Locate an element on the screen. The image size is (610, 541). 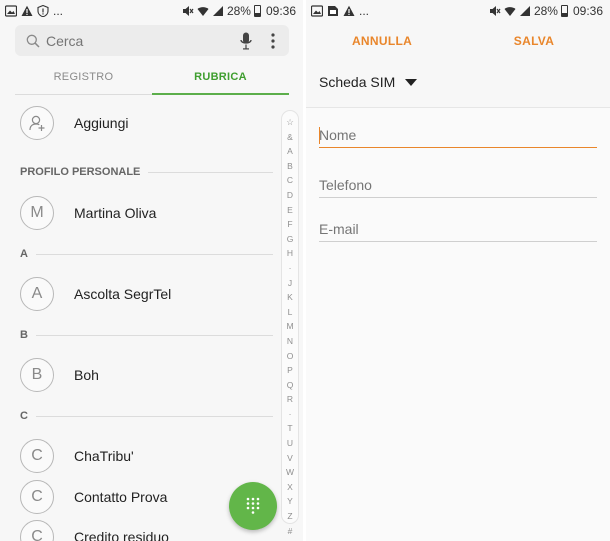
avatar: C is located at coordinates (37, 497).